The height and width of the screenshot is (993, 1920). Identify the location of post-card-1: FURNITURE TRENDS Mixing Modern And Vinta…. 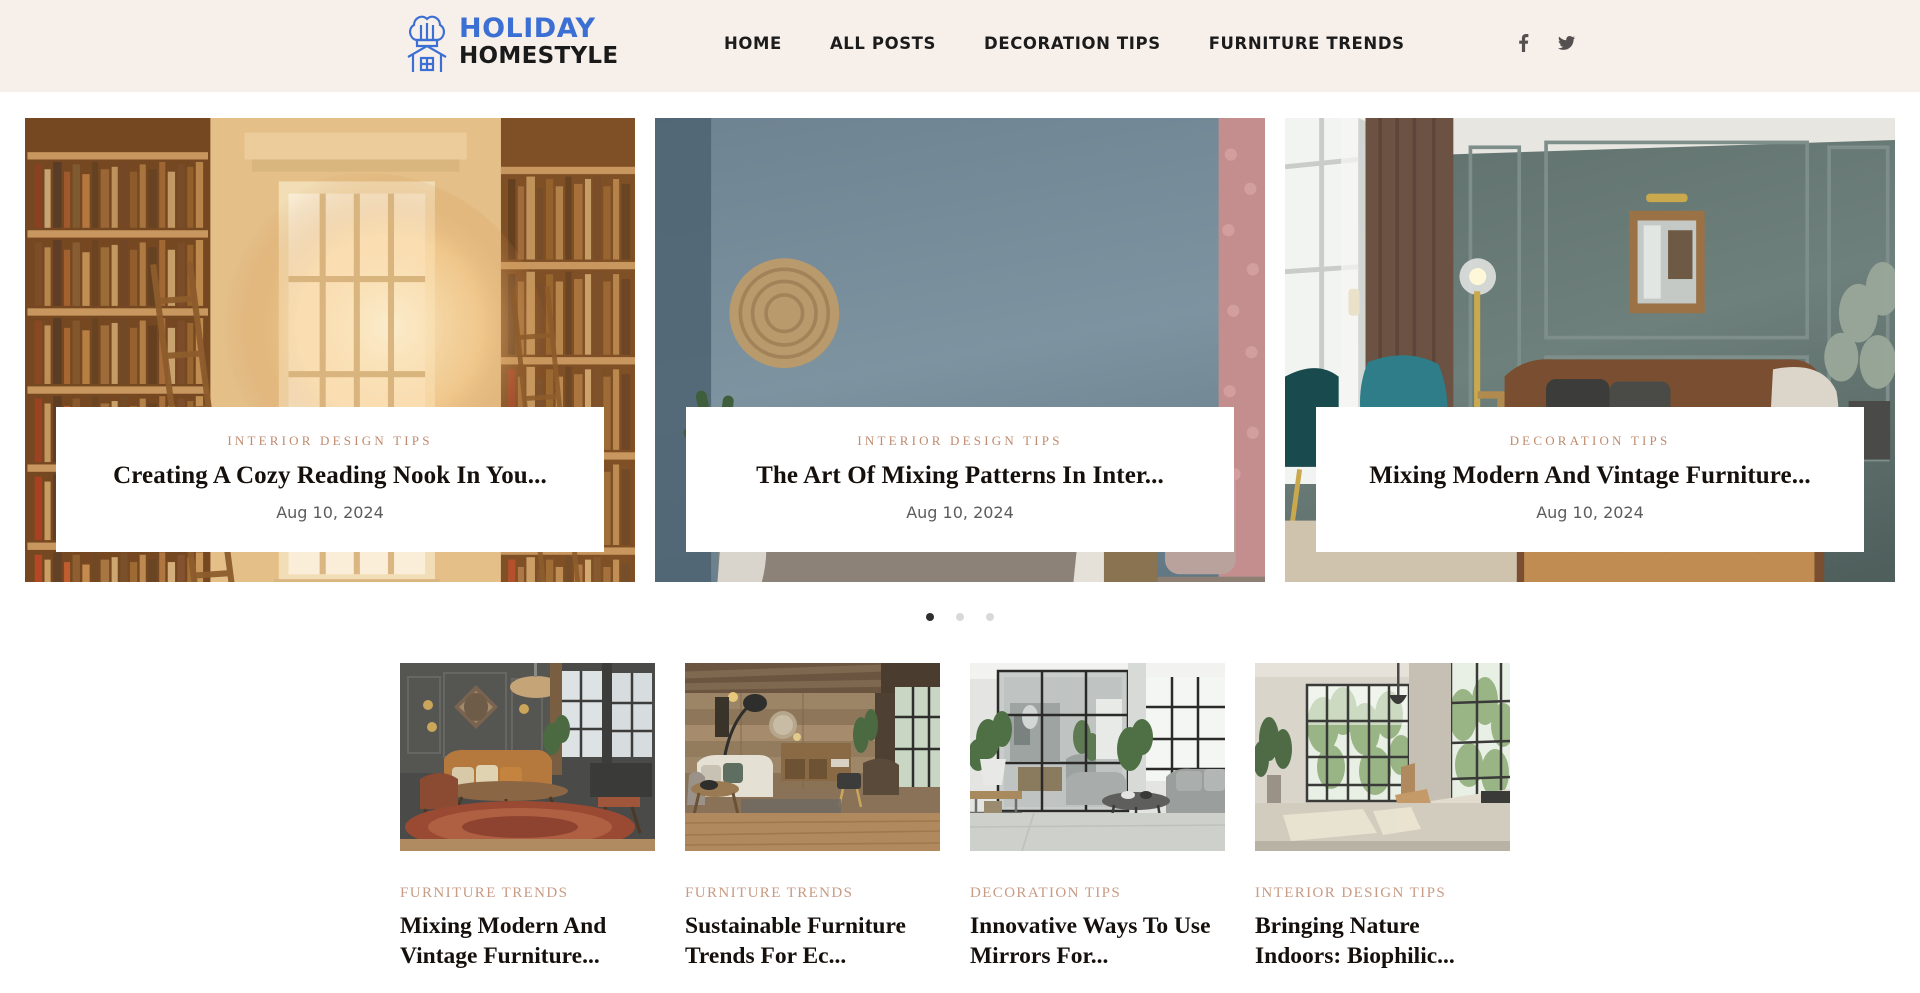
(527, 817).